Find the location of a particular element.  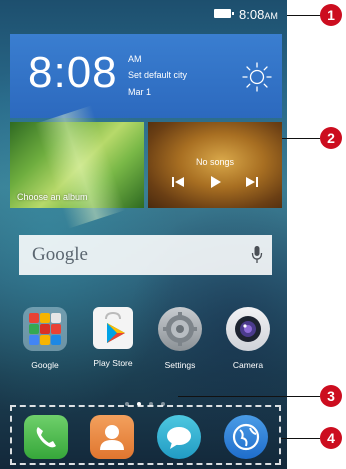

next-track-icon is located at coordinates (252, 182).